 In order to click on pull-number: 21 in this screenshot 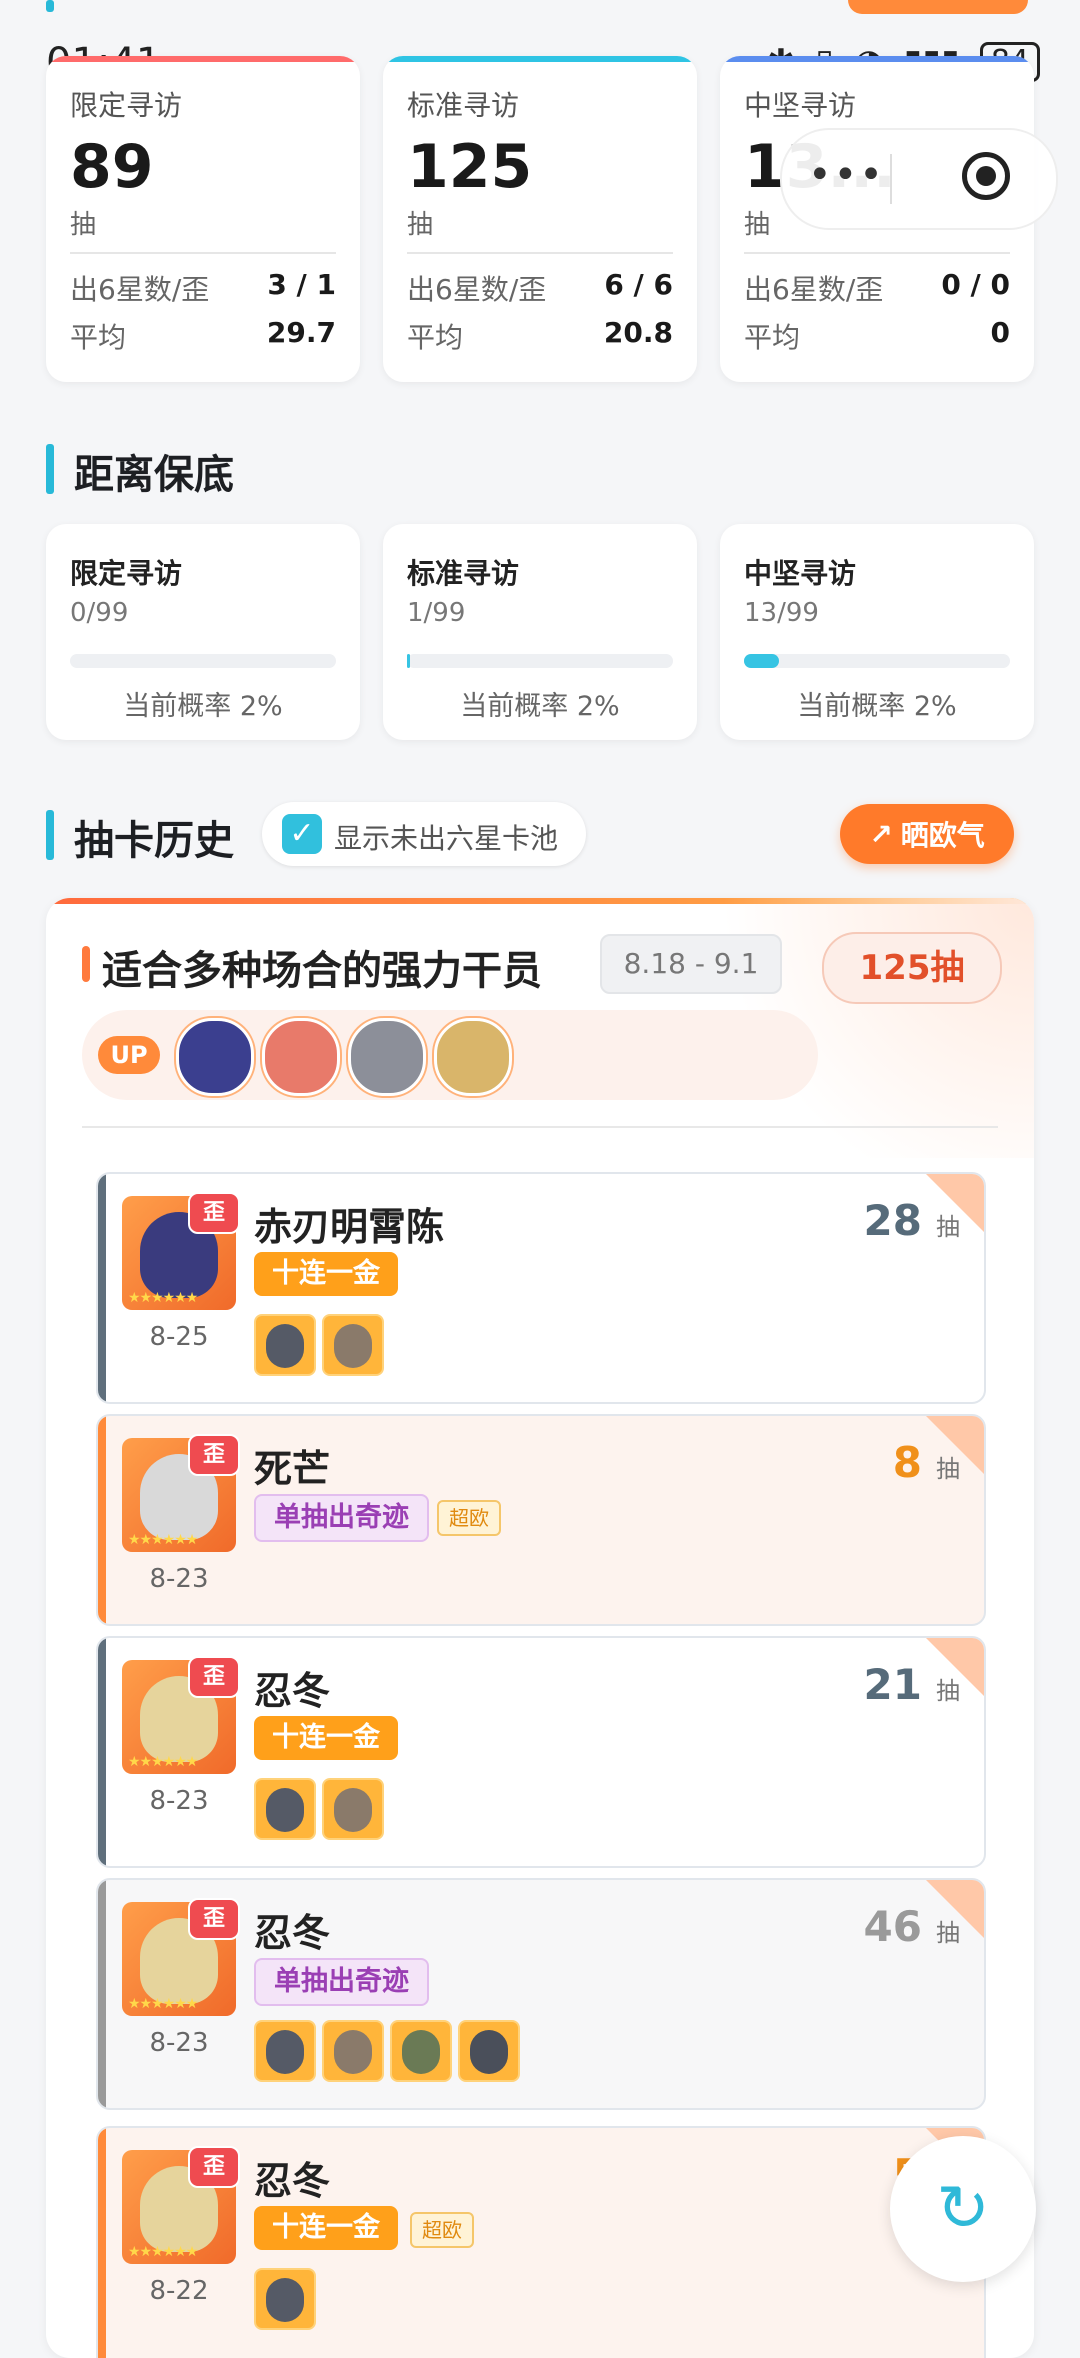, I will do `click(892, 1684)`.